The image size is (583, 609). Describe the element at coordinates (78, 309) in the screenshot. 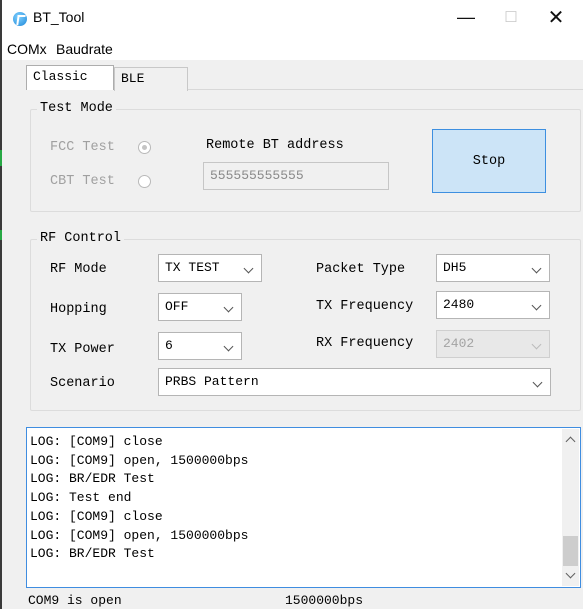

I see `hopping-label: Hopping` at that location.